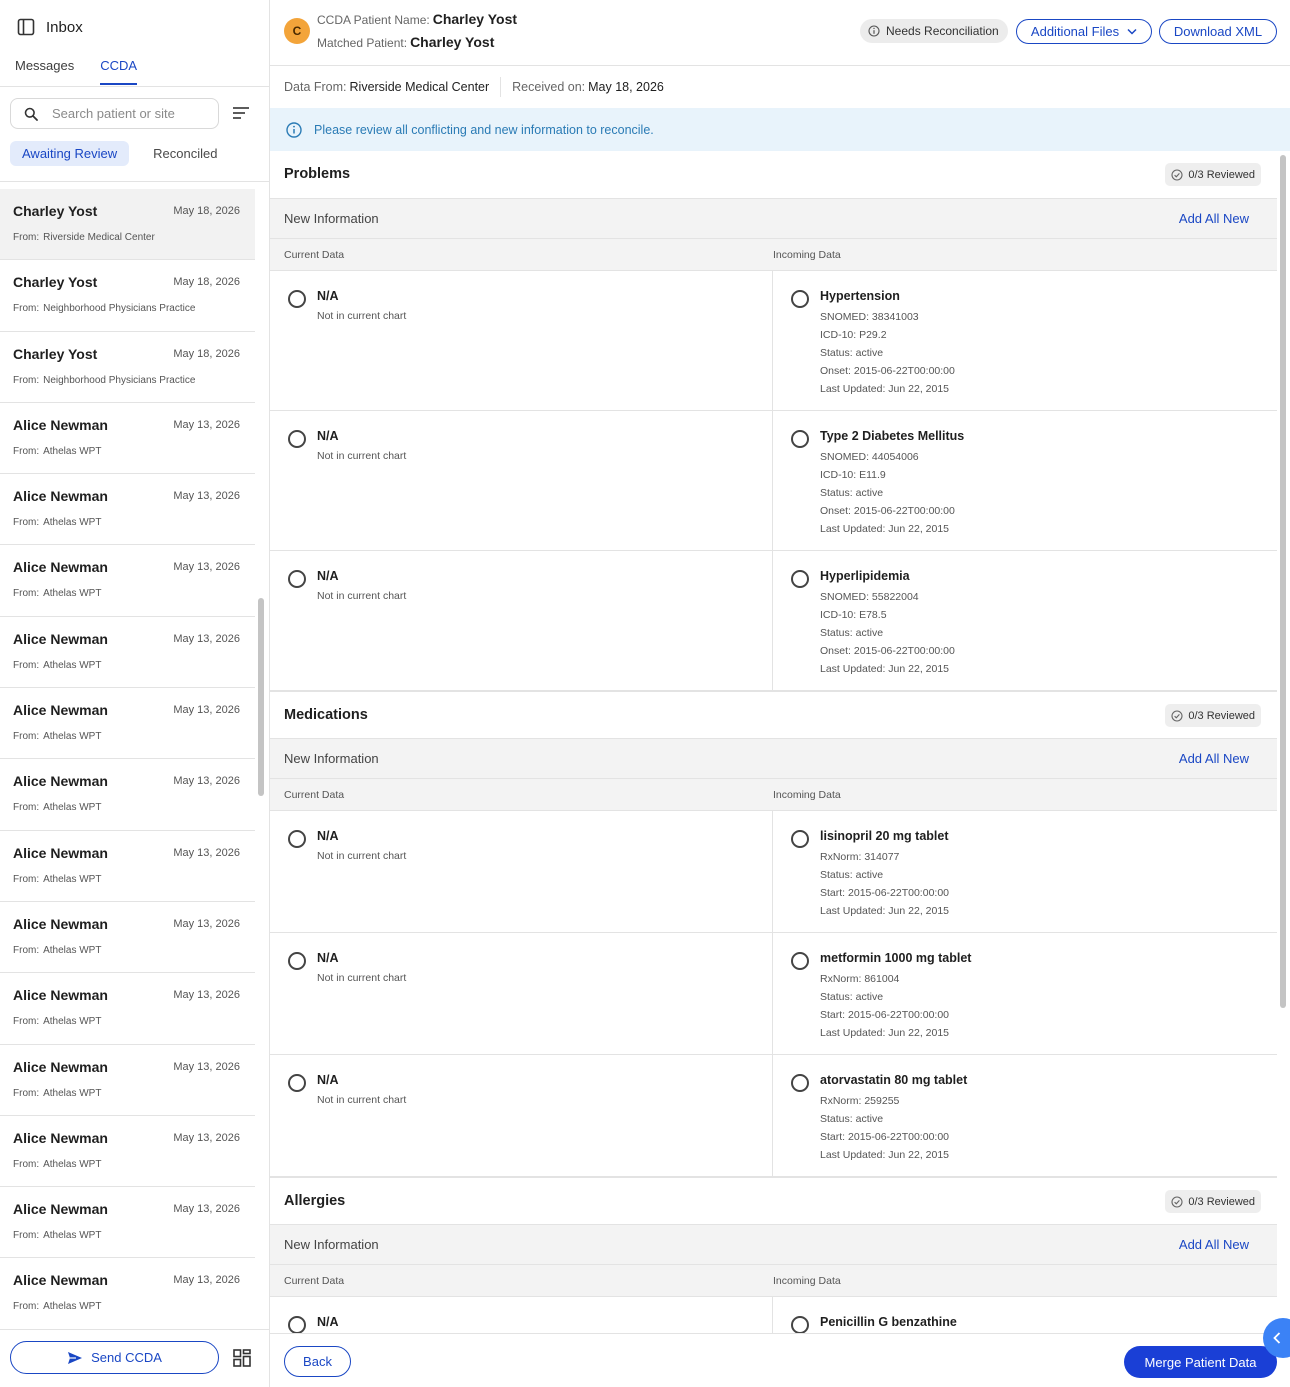 Image resolution: width=1290 pixels, height=1387 pixels. Describe the element at coordinates (869, 597) in the screenshot. I see `incoming-detail: SNOMED: 55822004` at that location.